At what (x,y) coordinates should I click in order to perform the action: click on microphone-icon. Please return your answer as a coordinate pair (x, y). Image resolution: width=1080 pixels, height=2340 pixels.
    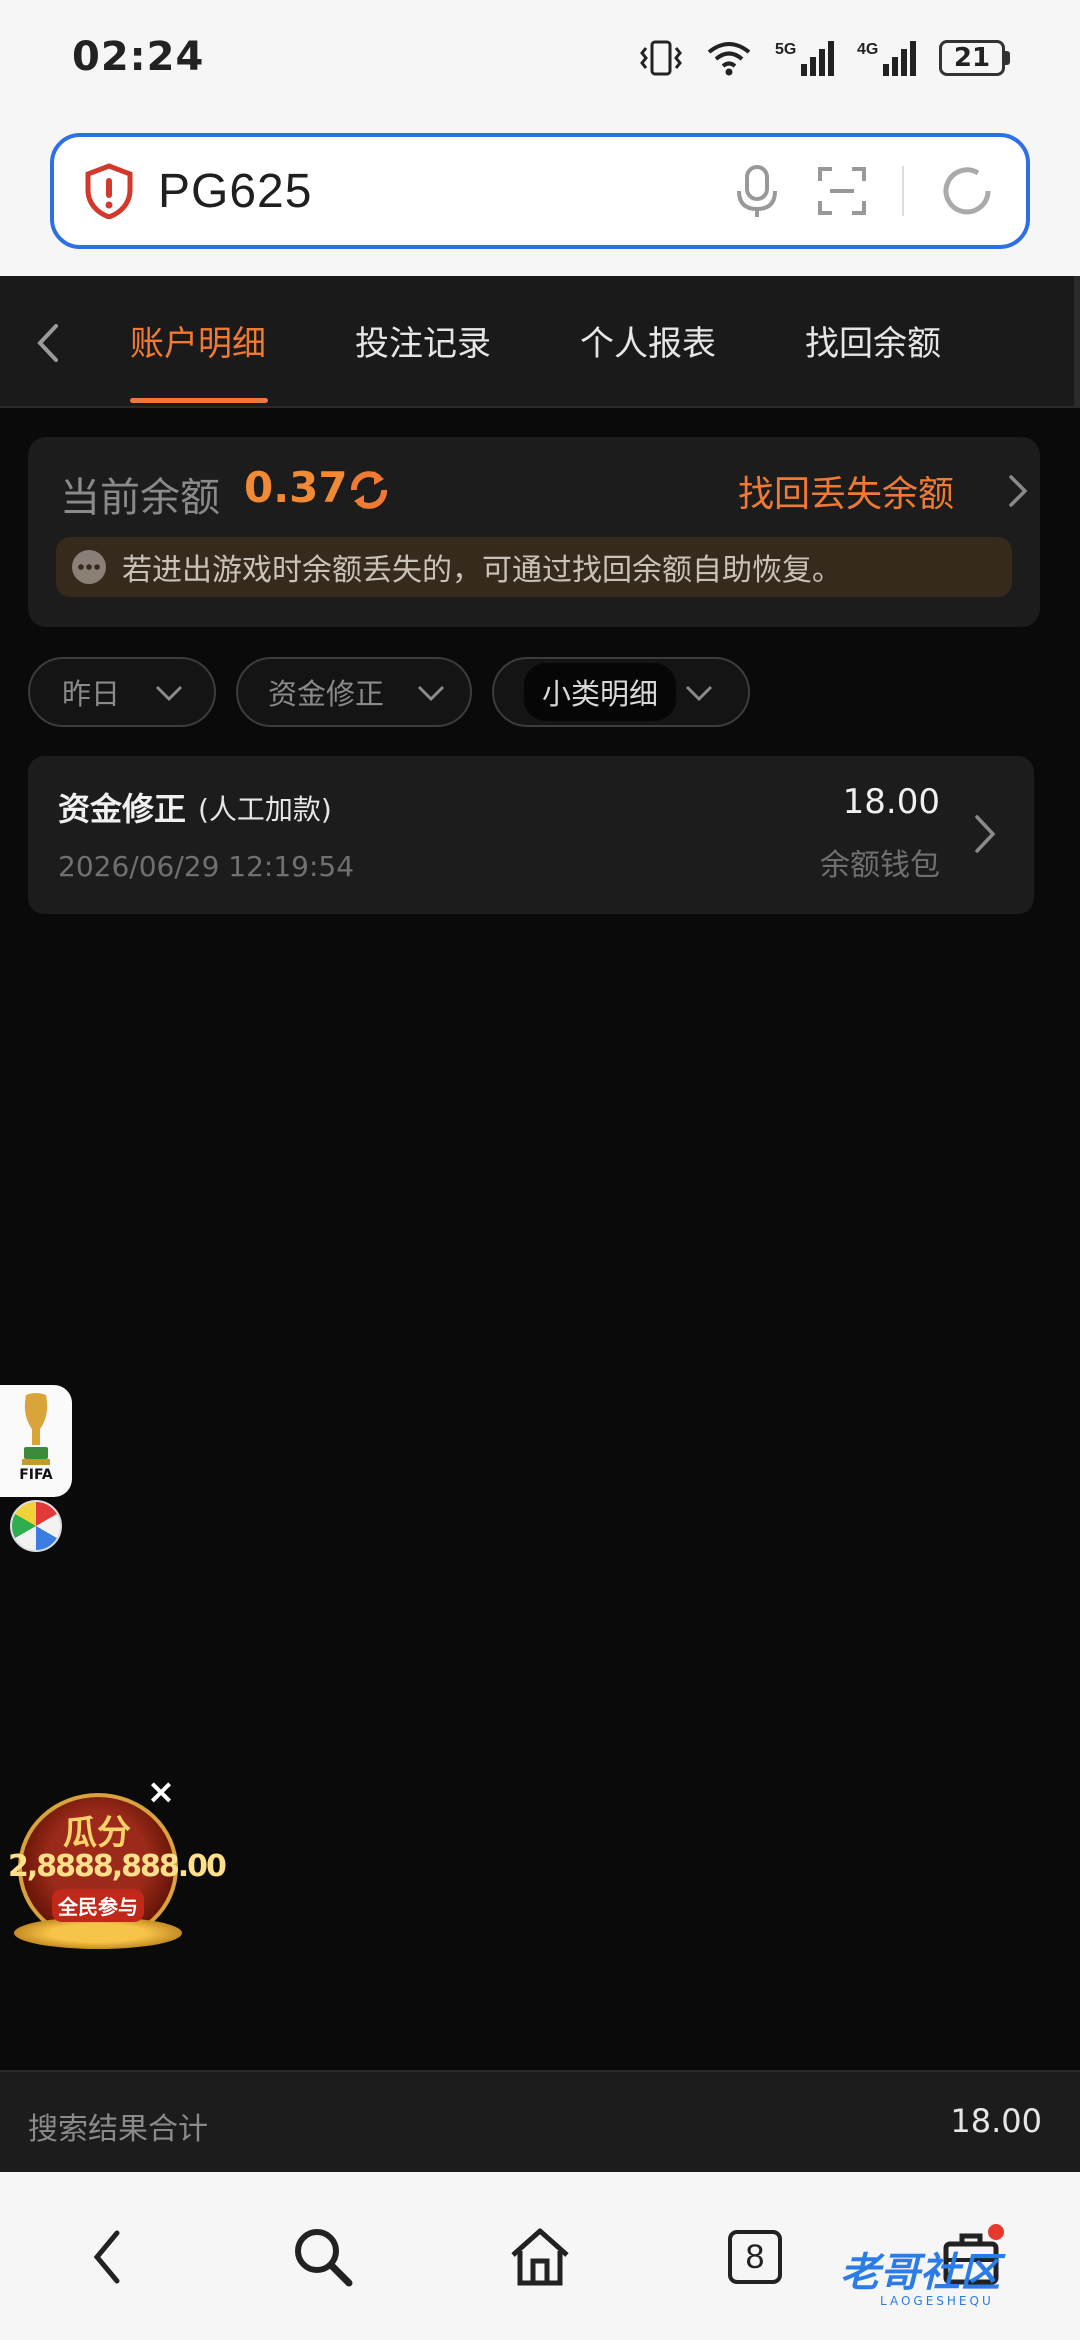
    Looking at the image, I should click on (757, 191).